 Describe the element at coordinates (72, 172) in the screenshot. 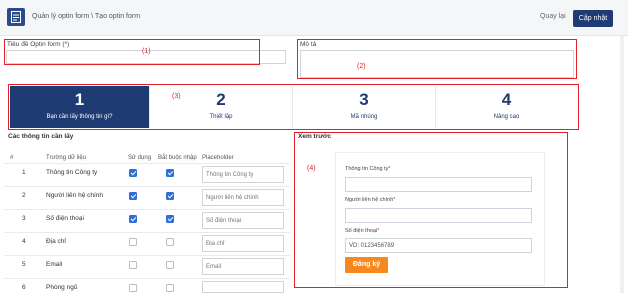

I see `row-field-name: Thông tin Công ty` at that location.